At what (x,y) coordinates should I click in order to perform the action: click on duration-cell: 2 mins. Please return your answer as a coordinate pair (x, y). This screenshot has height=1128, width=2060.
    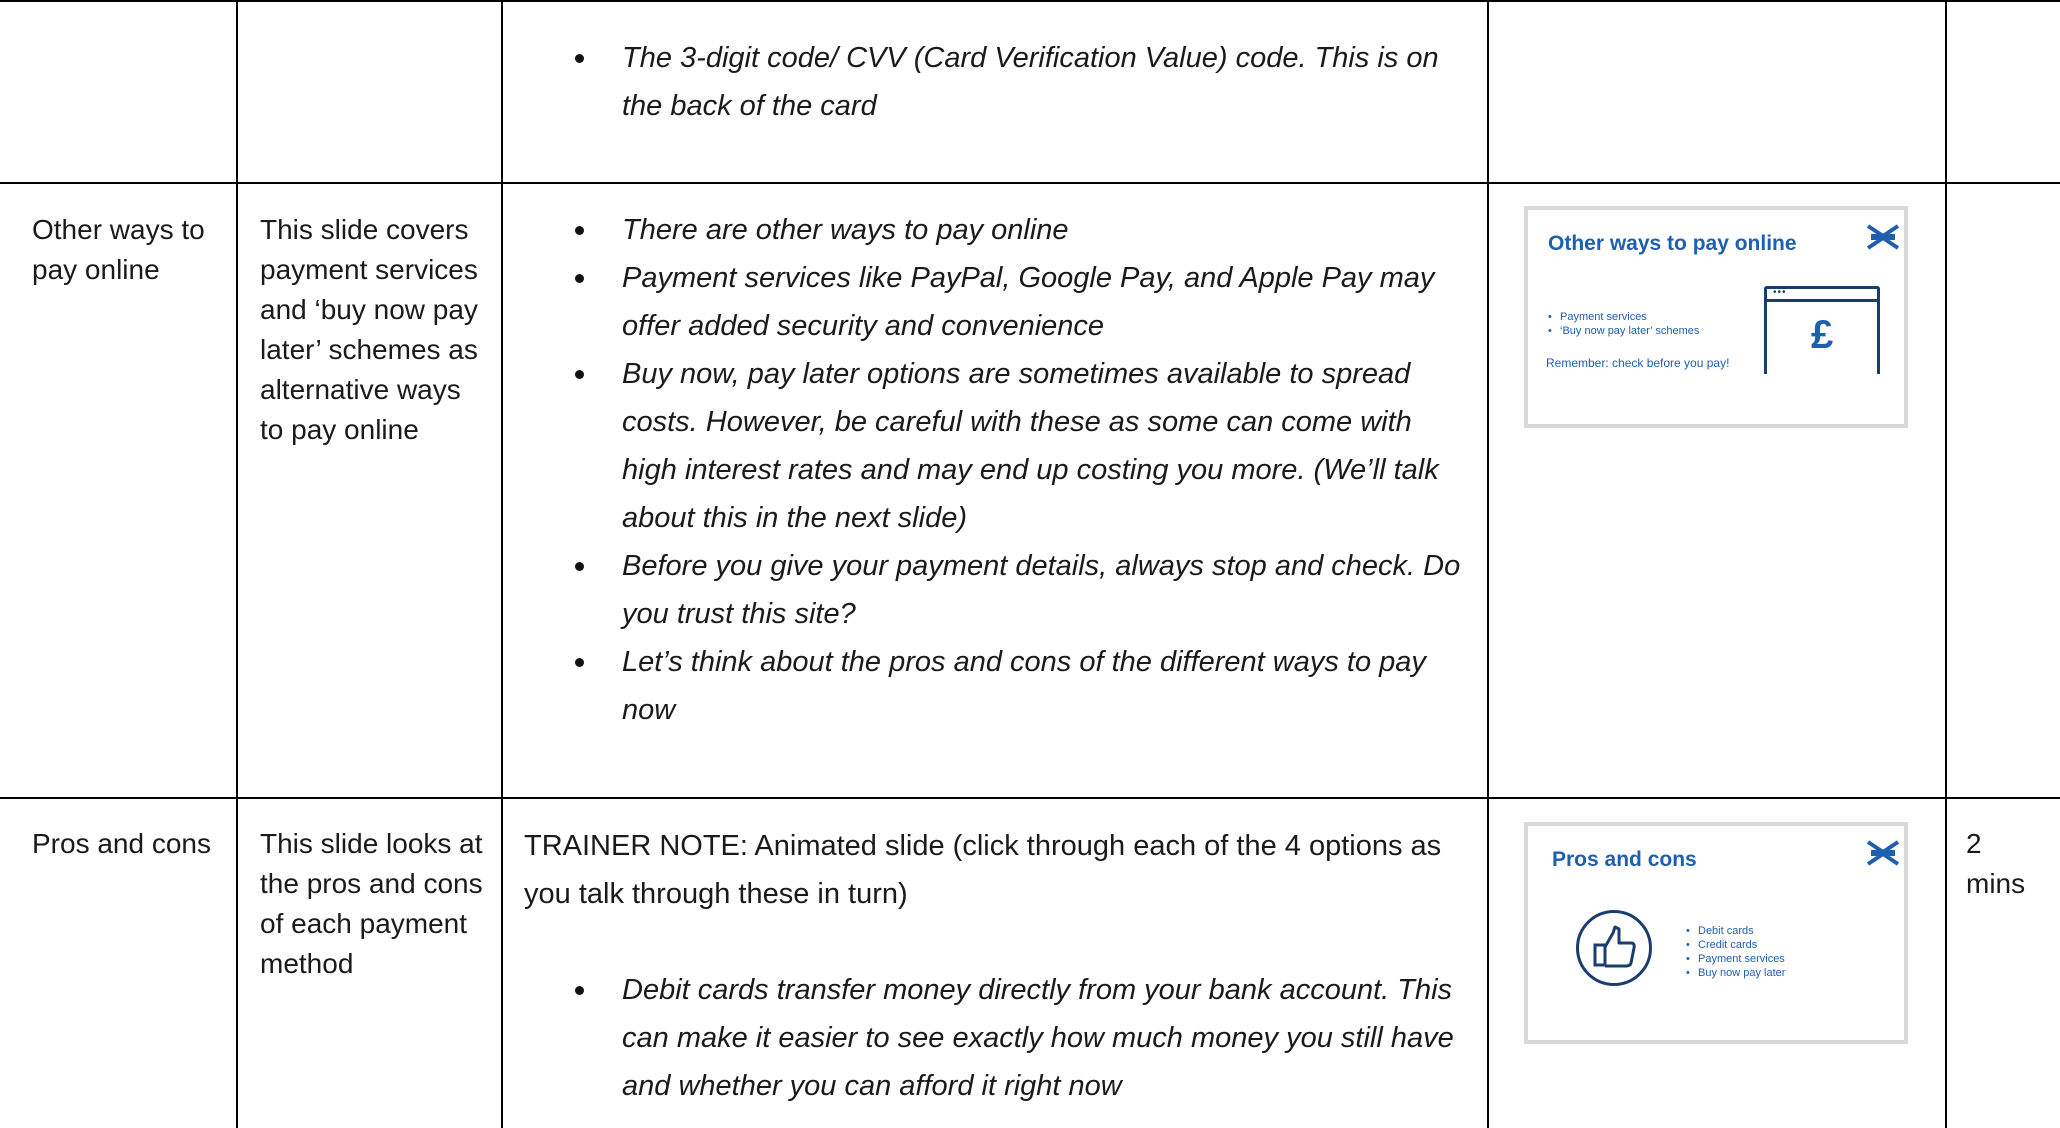
    Looking at the image, I should click on (1996, 863).